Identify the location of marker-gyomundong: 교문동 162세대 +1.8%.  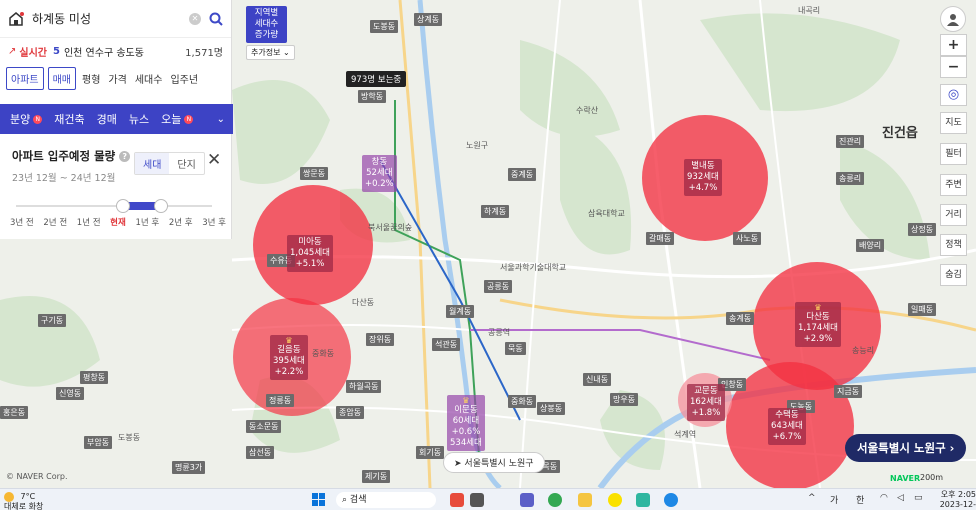
(706, 402).